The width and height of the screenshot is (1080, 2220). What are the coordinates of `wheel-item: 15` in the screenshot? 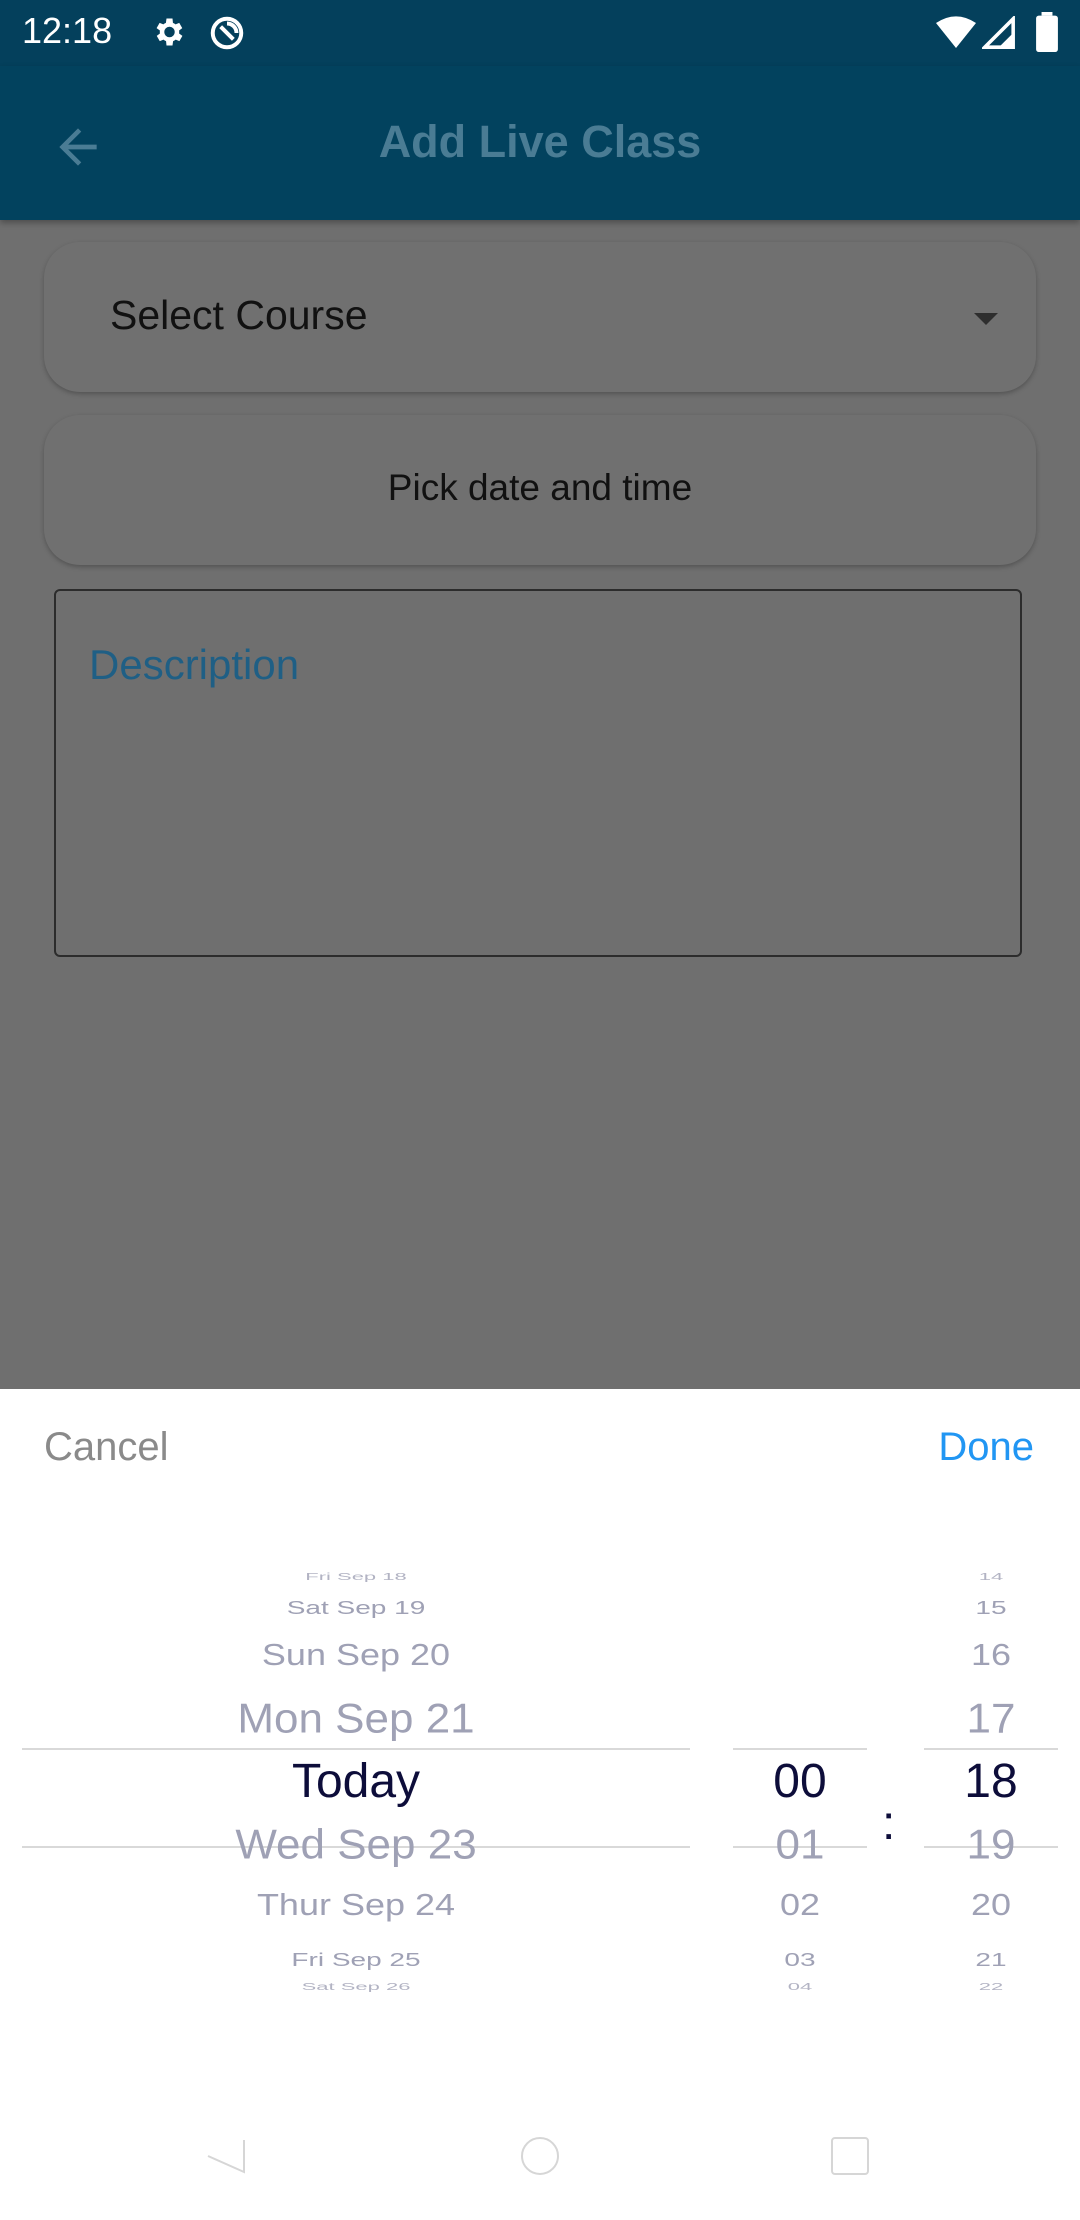 It's located at (991, 1608).